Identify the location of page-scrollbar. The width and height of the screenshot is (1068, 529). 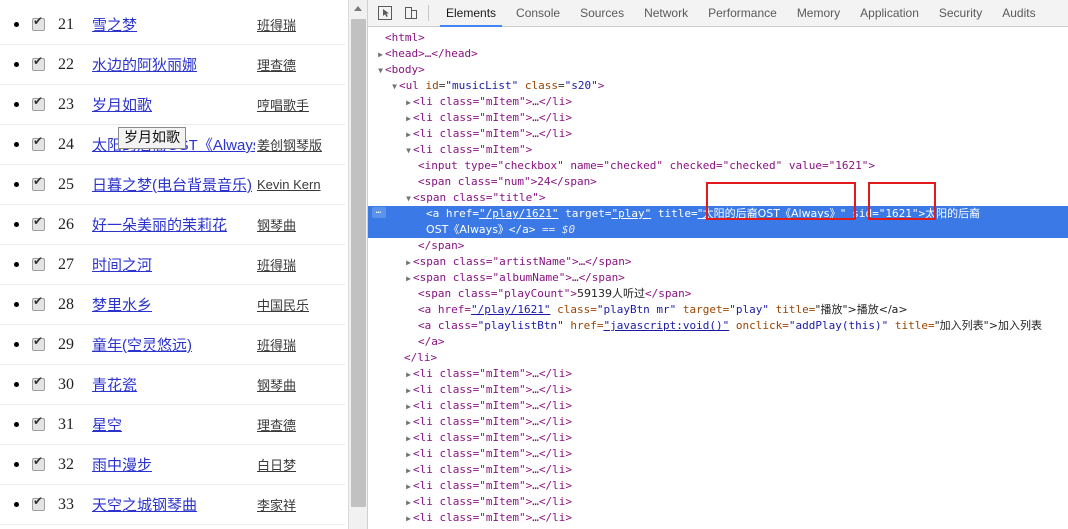
(357, 264).